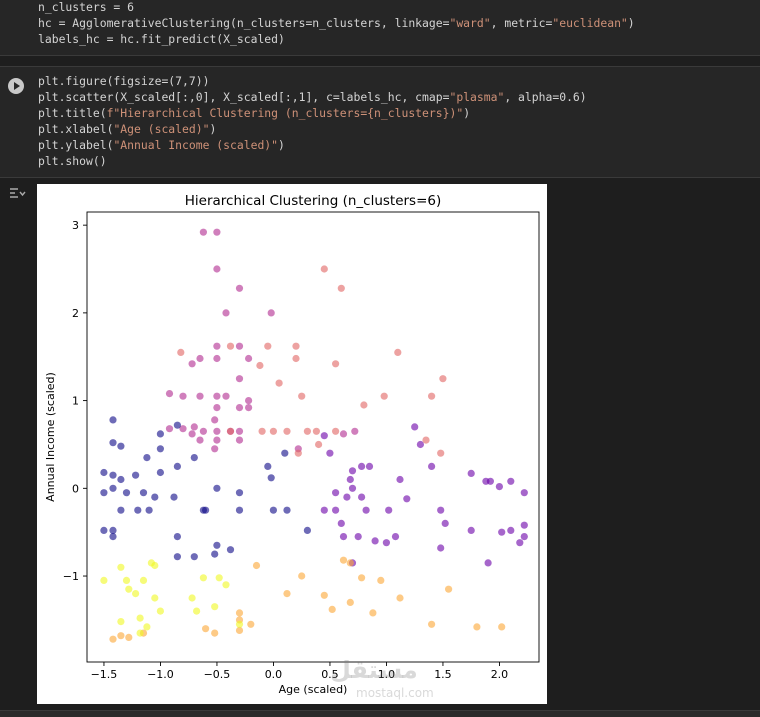  I want to click on x-tick-label: −1.0, so click(160, 674).